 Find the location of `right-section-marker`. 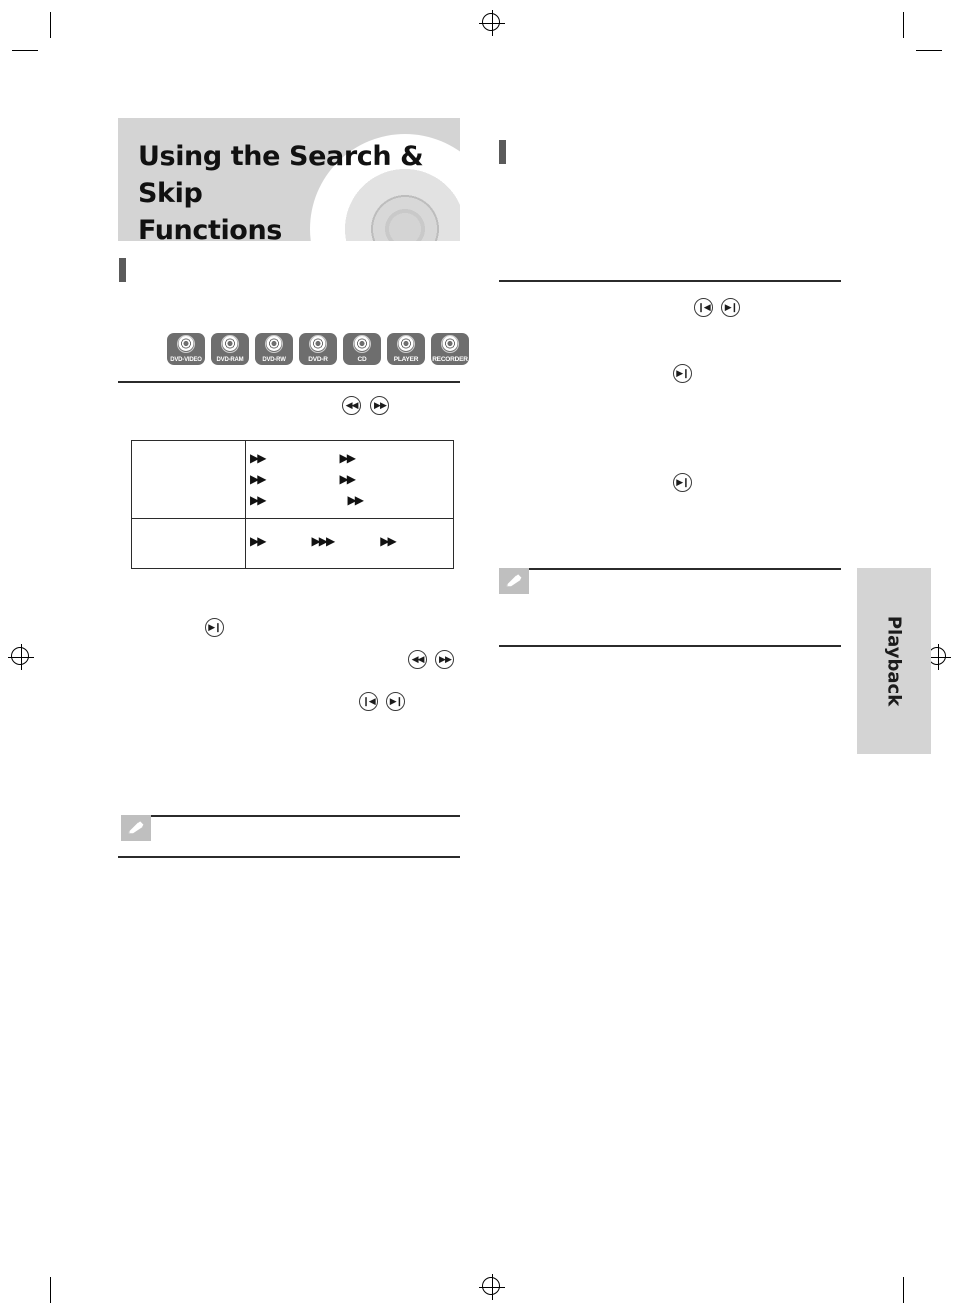

right-section-marker is located at coordinates (502, 152).